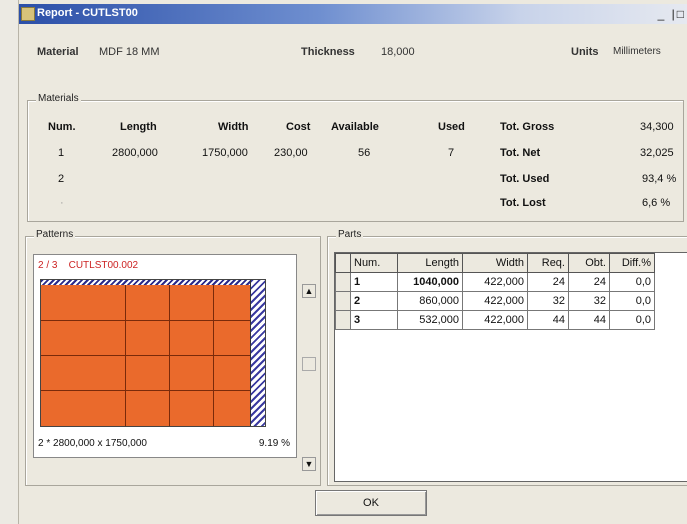  What do you see at coordinates (61, 153) in the screenshot?
I see `materials-row1-num: 1` at bounding box center [61, 153].